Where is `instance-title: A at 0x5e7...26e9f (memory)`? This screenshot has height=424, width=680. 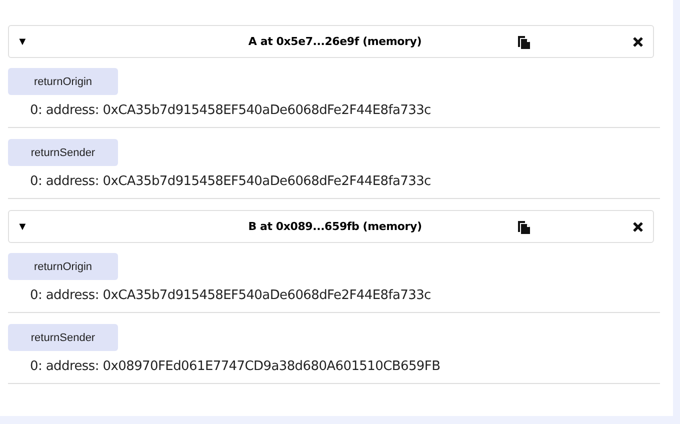 instance-title: A at 0x5e7...26e9f (memory) is located at coordinates (335, 41).